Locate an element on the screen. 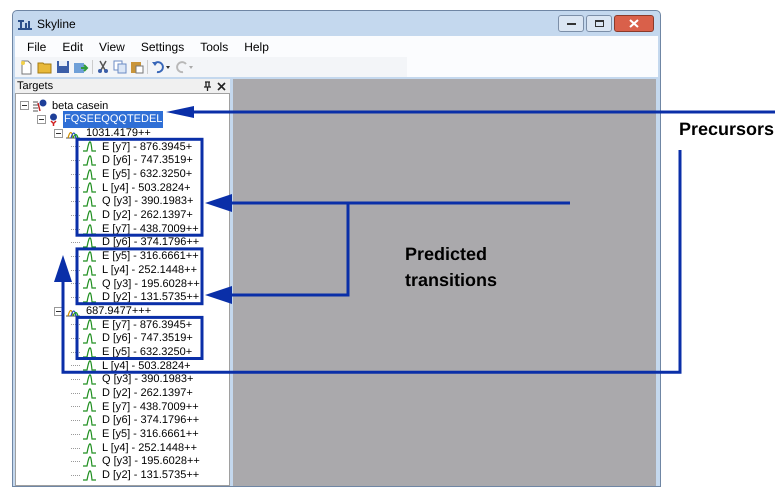 Image resolution: width=784 pixels, height=487 pixels. annotation-label: Precursors is located at coordinates (726, 129).